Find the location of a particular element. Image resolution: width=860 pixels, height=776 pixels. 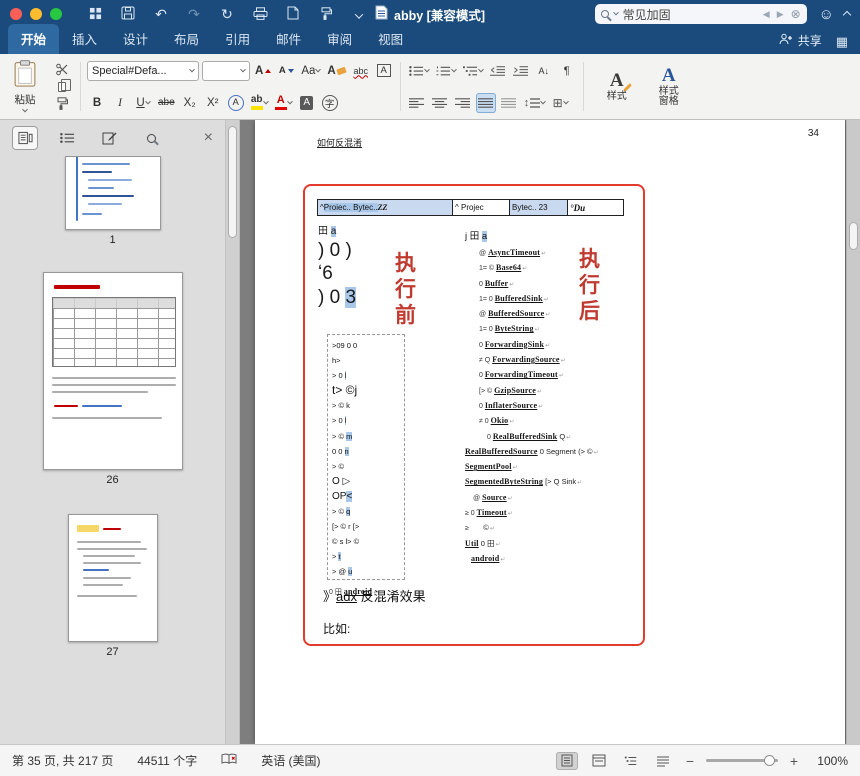

distribute-text-button is located at coordinates (509, 103).